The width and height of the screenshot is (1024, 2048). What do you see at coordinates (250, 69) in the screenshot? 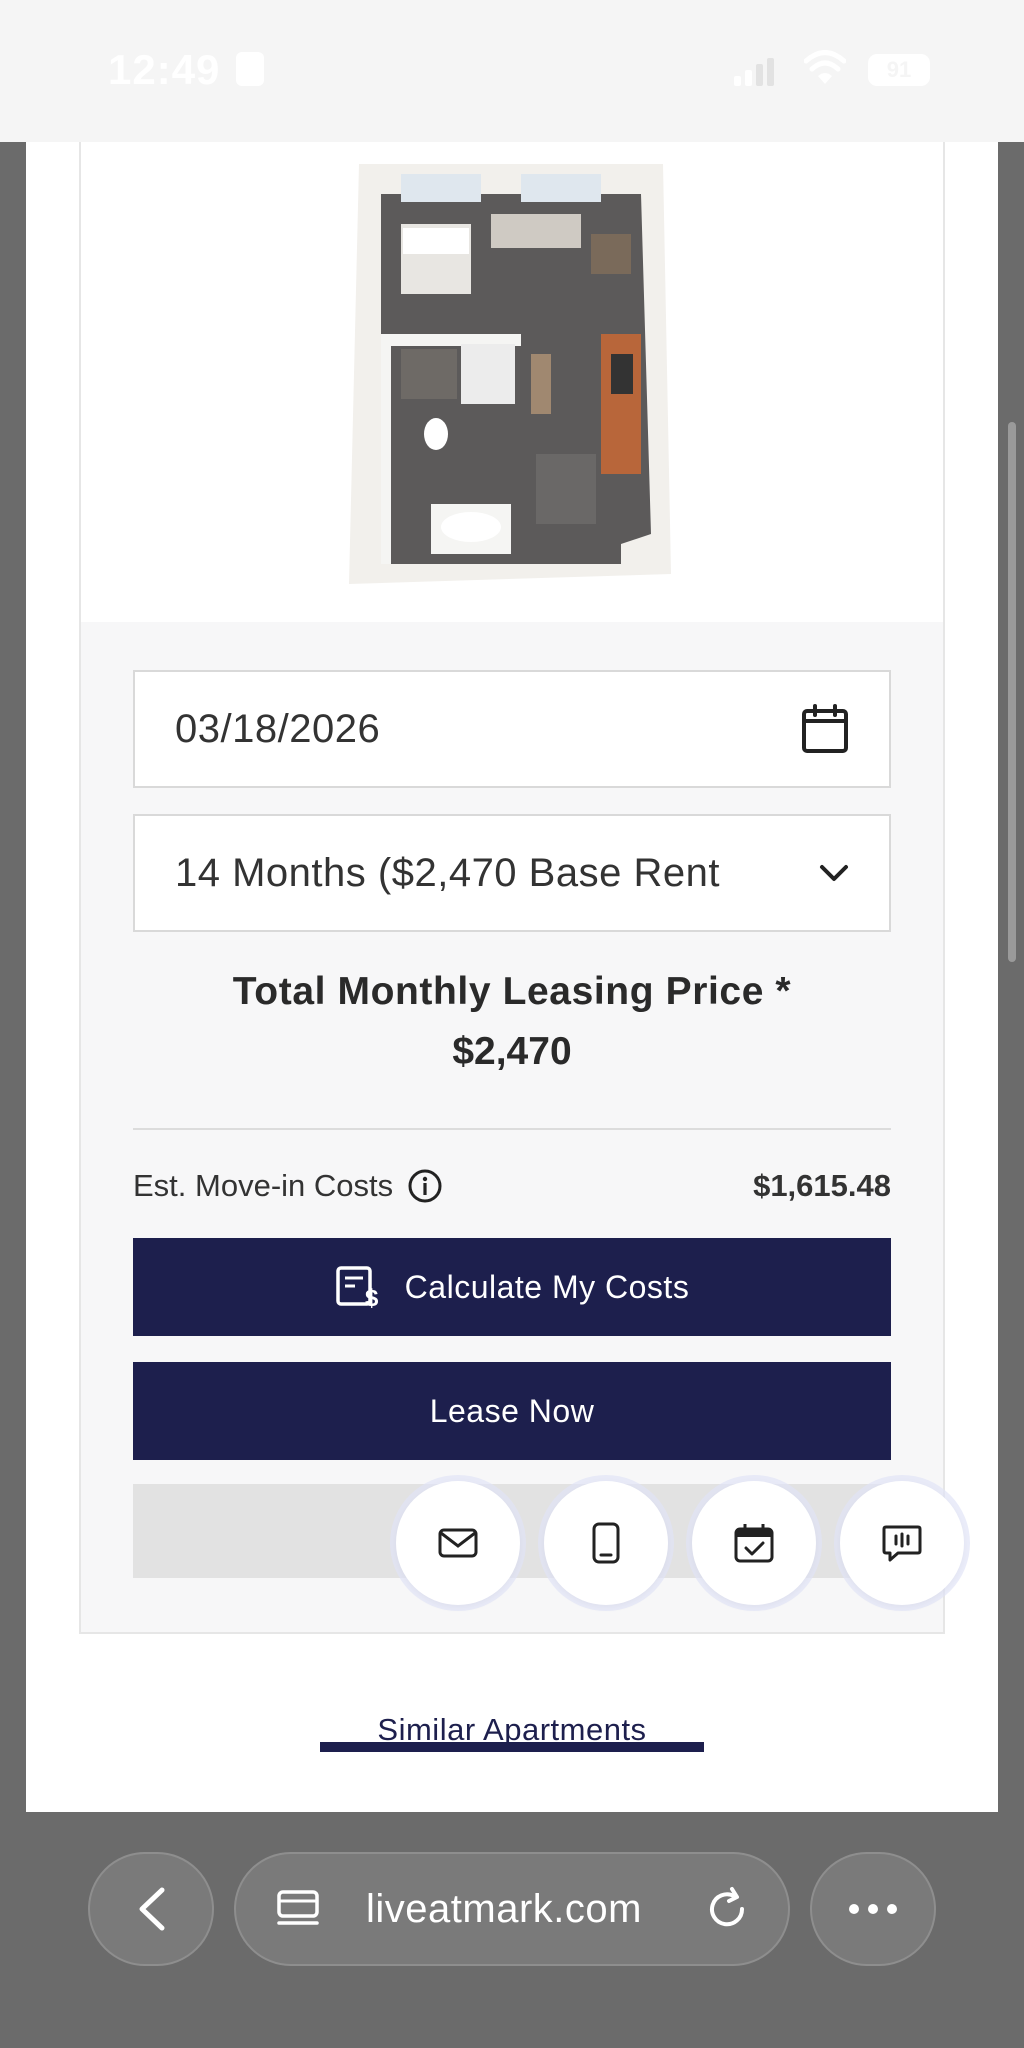
I see `person-icon` at bounding box center [250, 69].